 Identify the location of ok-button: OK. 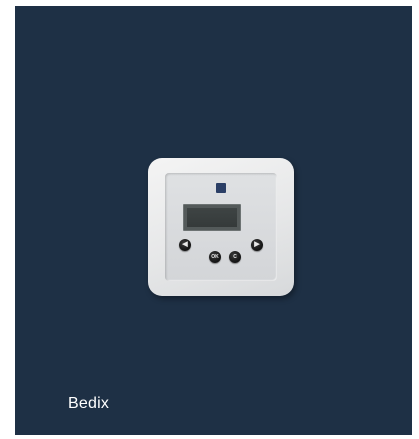
(215, 257).